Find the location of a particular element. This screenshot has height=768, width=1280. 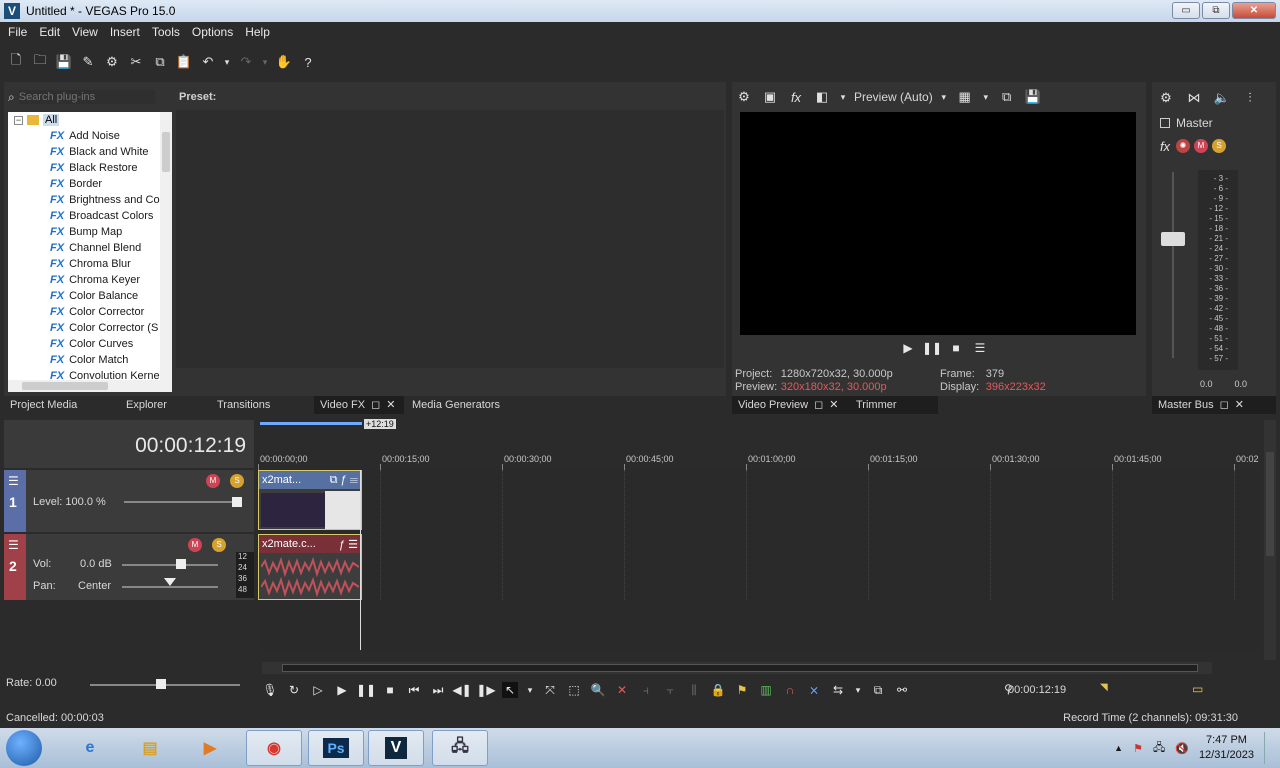

tab-project-media: Project Media is located at coordinates (40, 405).